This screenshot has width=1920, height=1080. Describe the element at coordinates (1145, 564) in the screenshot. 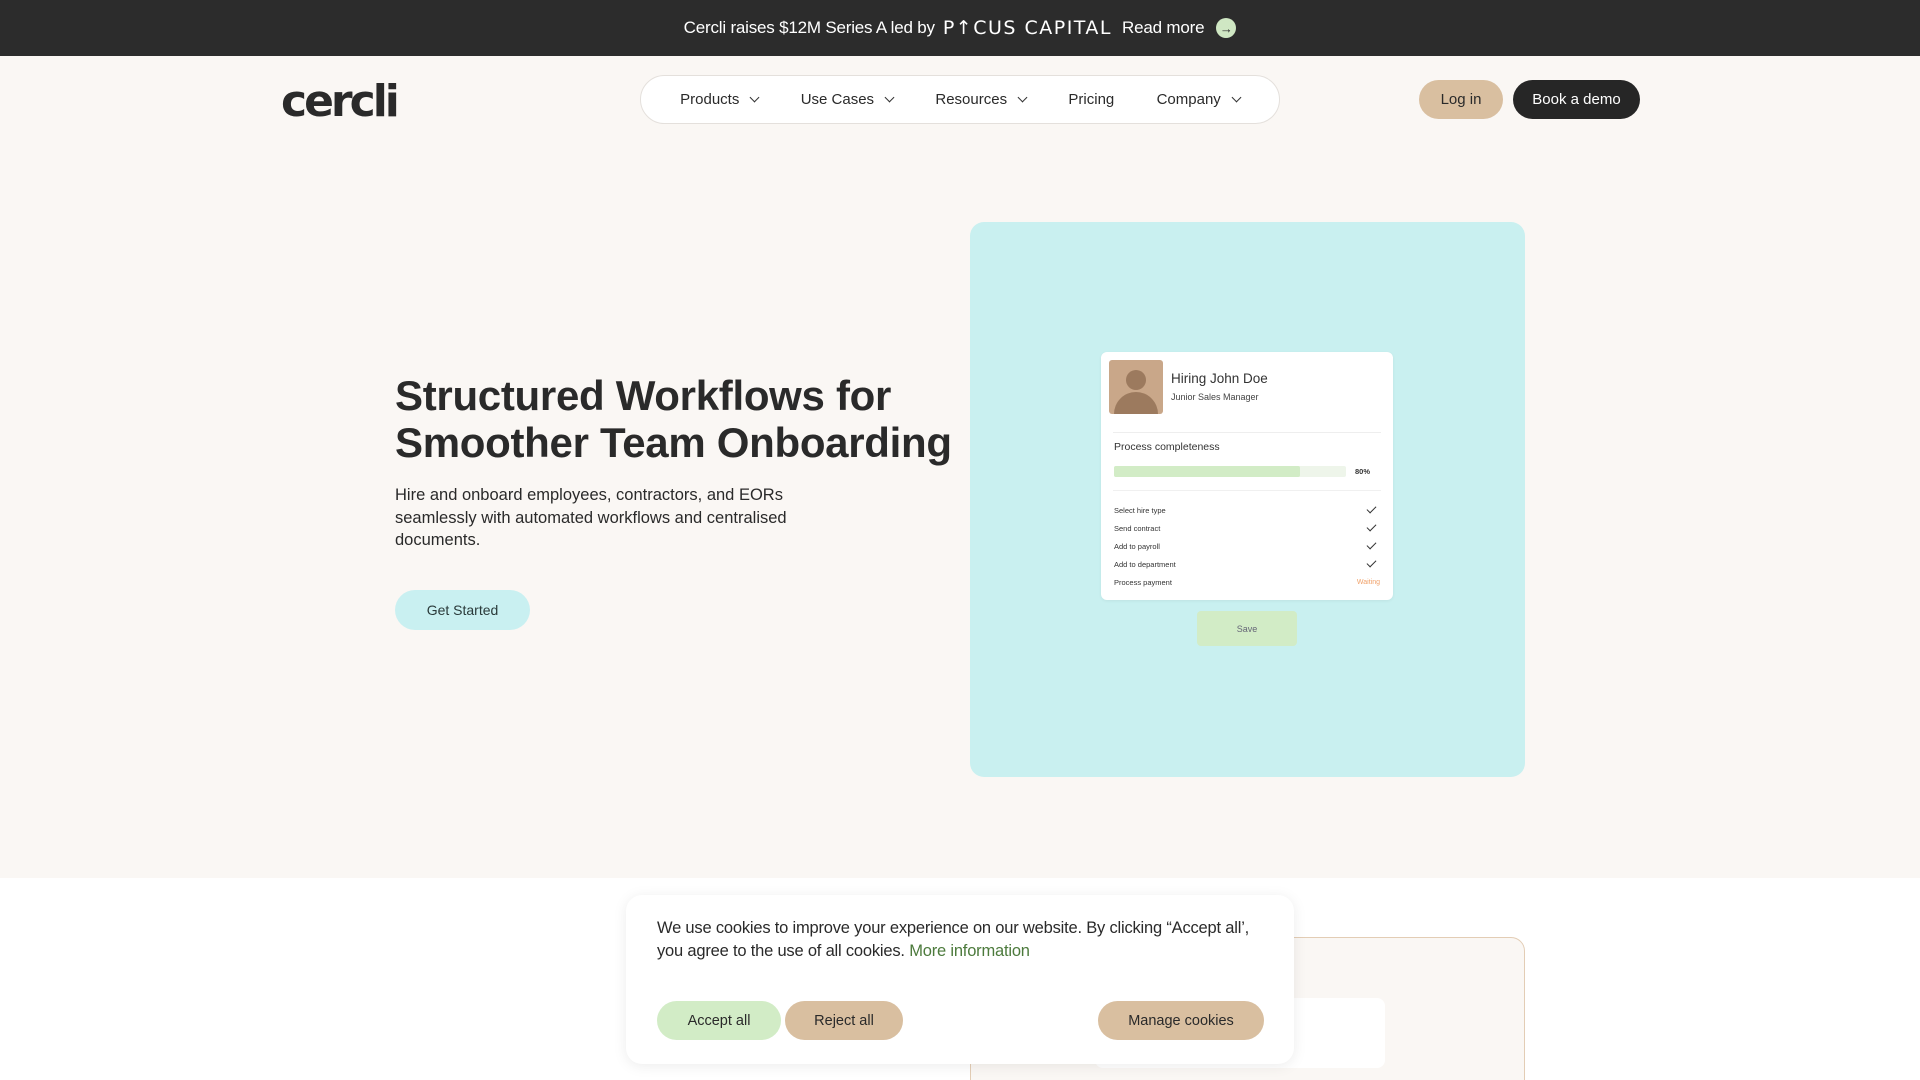

I see `step-label: Add to department` at that location.